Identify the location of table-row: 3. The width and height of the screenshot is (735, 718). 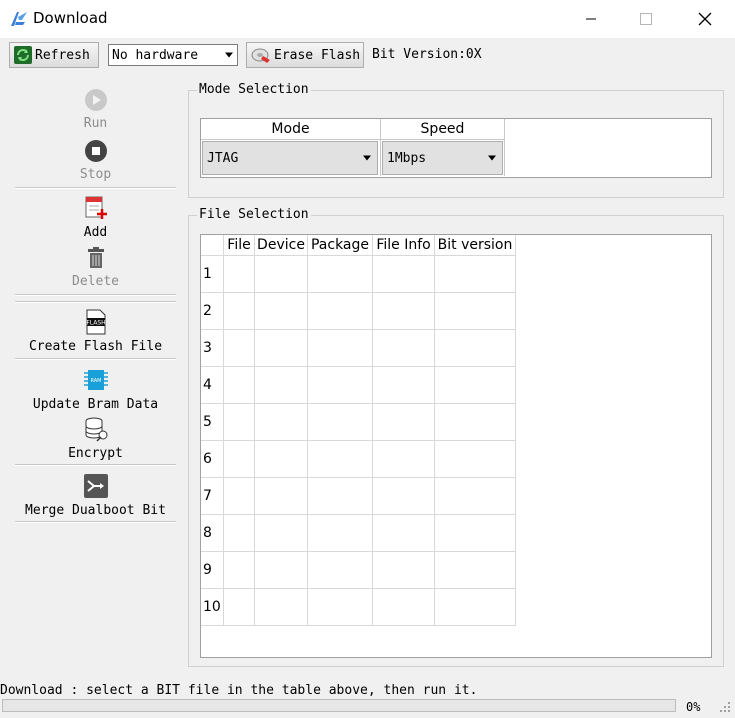
(358, 348).